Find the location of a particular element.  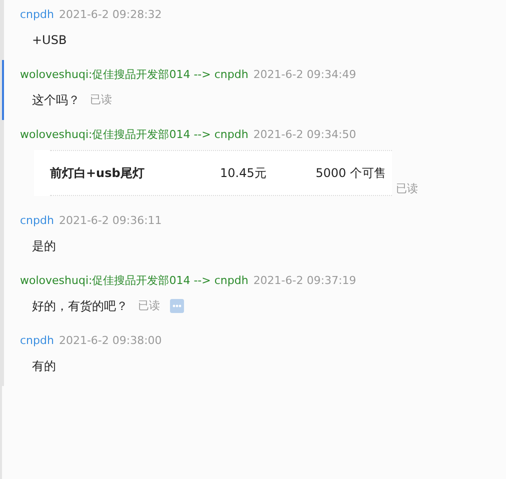

message: woloveshuqi:促佳搜品开发部014 --> cnpdh 2021-6-2 09:34:49 这个吗？ 已读 is located at coordinates (254, 90).